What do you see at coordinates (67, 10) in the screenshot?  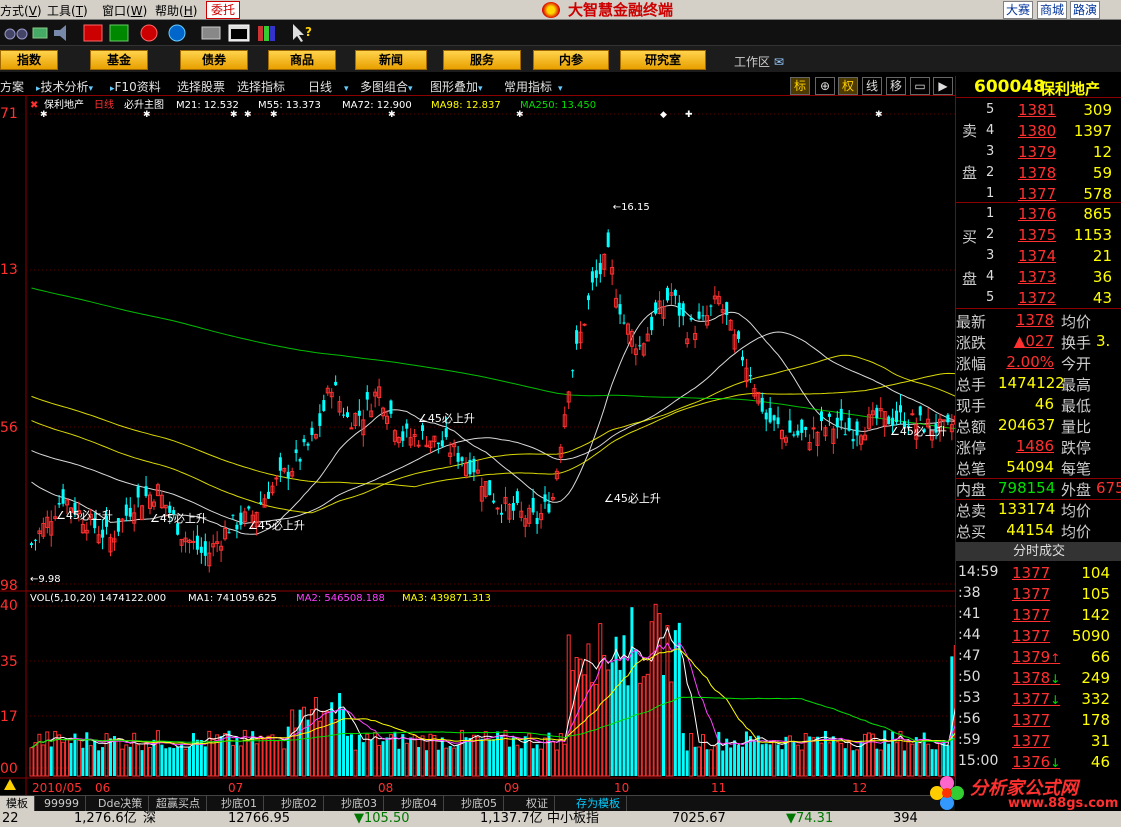 I see `menu-tools: 工具(T)` at bounding box center [67, 10].